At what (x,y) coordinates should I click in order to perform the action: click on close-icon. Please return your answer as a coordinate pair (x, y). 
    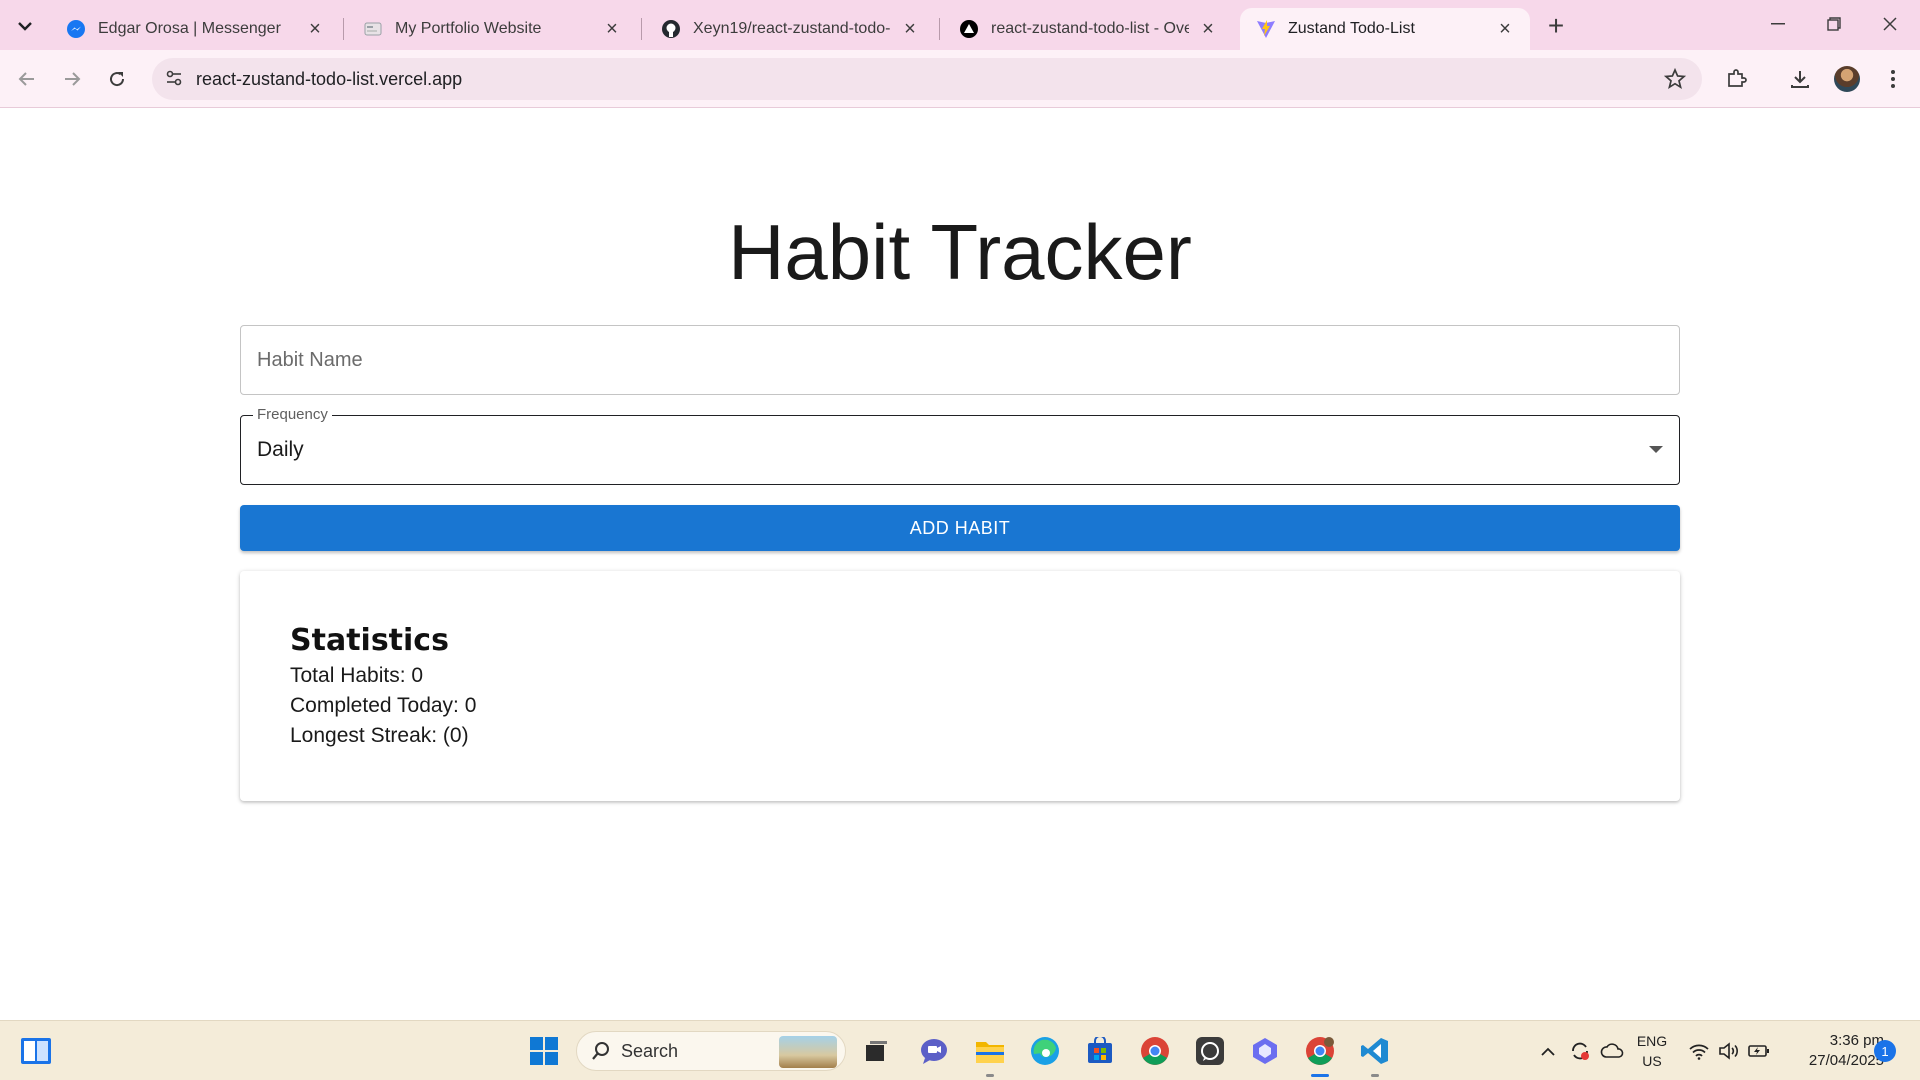
    Looking at the image, I should click on (1890, 24).